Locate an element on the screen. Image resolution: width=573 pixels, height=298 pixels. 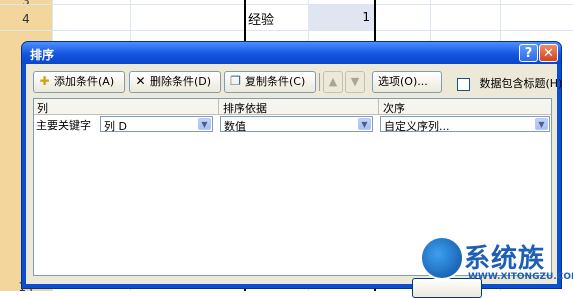
column-header-order: 次序 is located at coordinates (394, 108).